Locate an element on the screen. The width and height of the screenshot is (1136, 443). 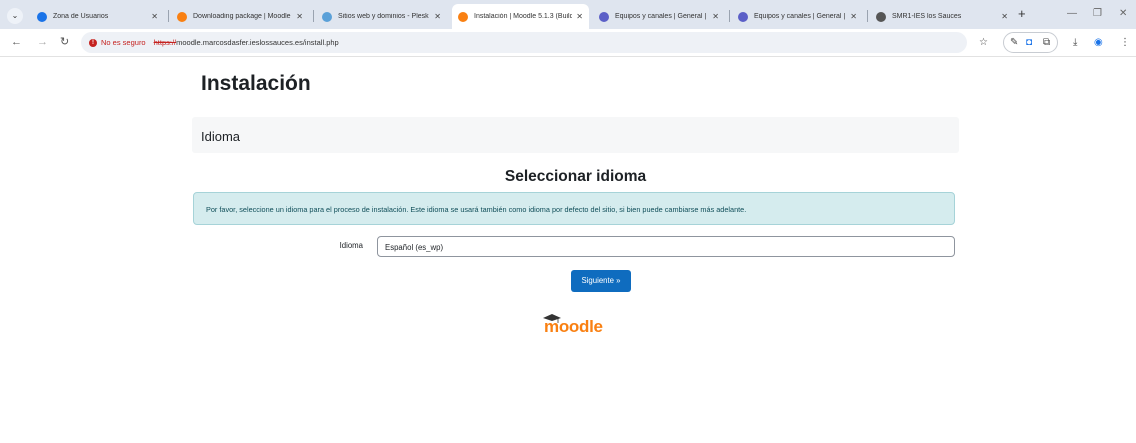
next-button: Siguiente » is located at coordinates (601, 281).